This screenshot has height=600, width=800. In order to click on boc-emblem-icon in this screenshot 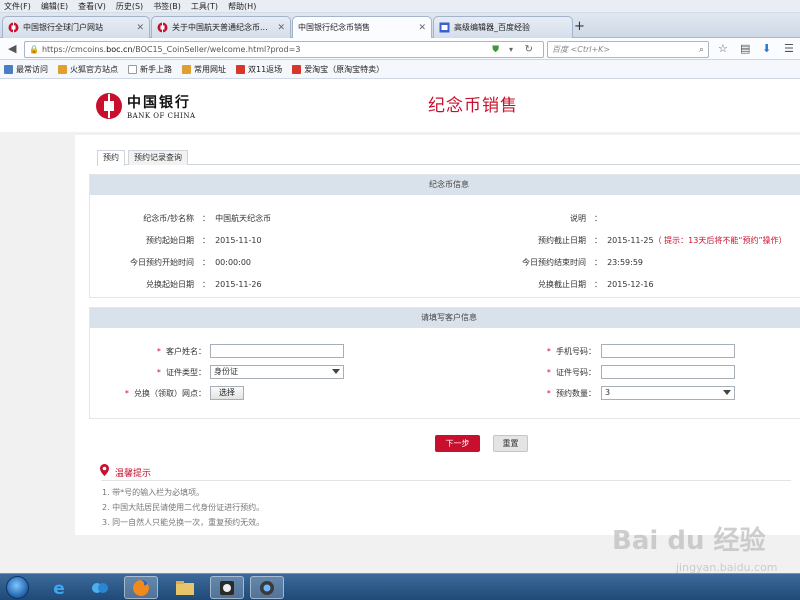, I will do `click(109, 106)`.